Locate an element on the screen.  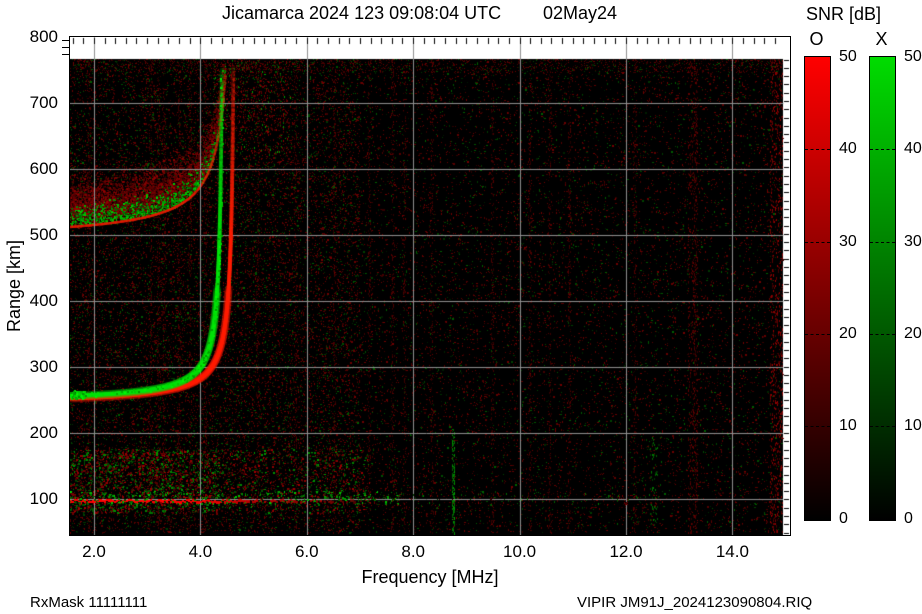
x-tick-label: 6.0 is located at coordinates (306, 551).